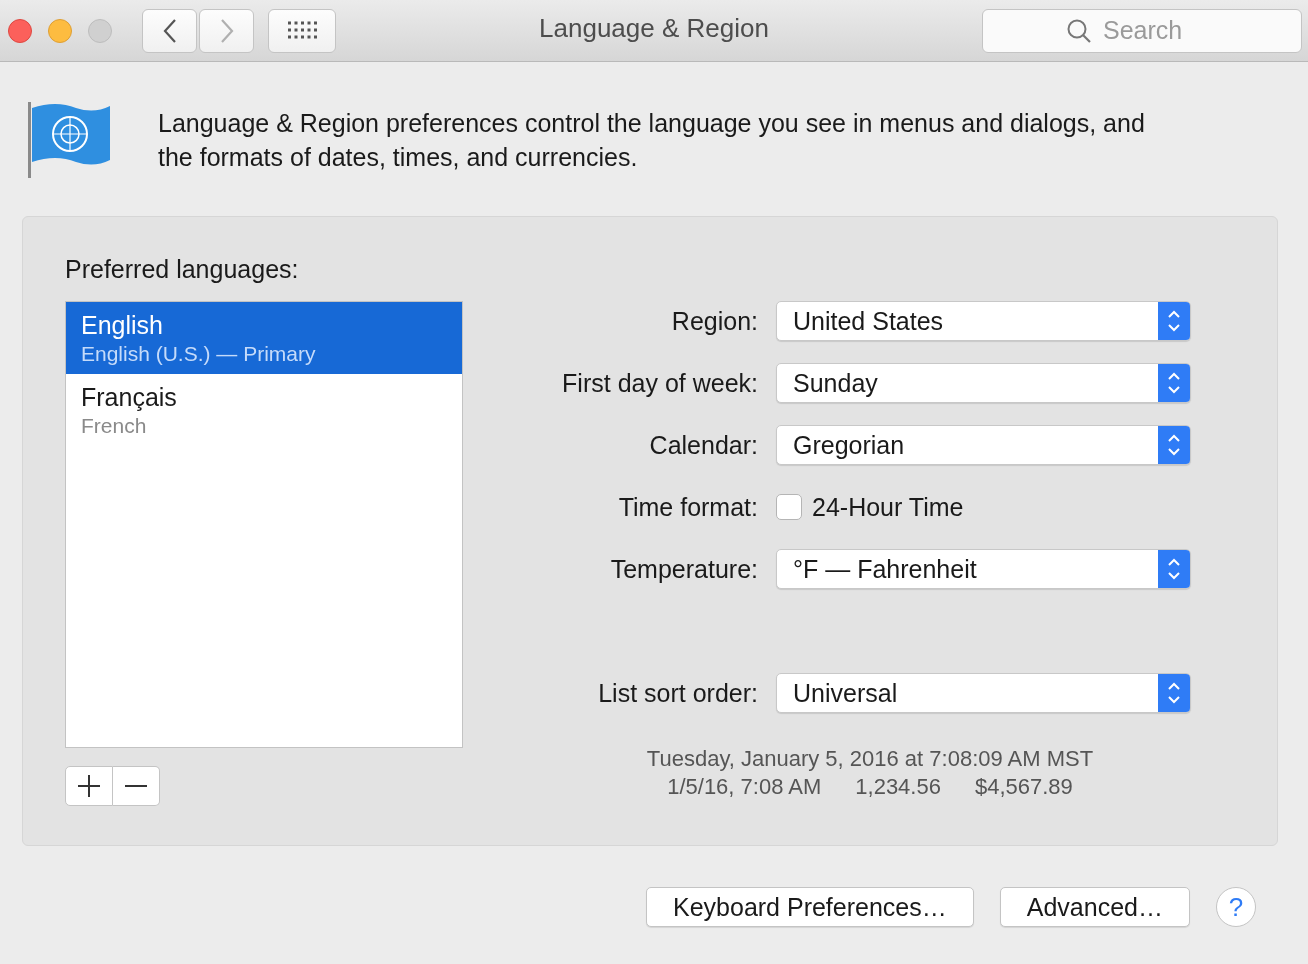  Describe the element at coordinates (654, 28) in the screenshot. I see `window-title: Language & Region` at that location.